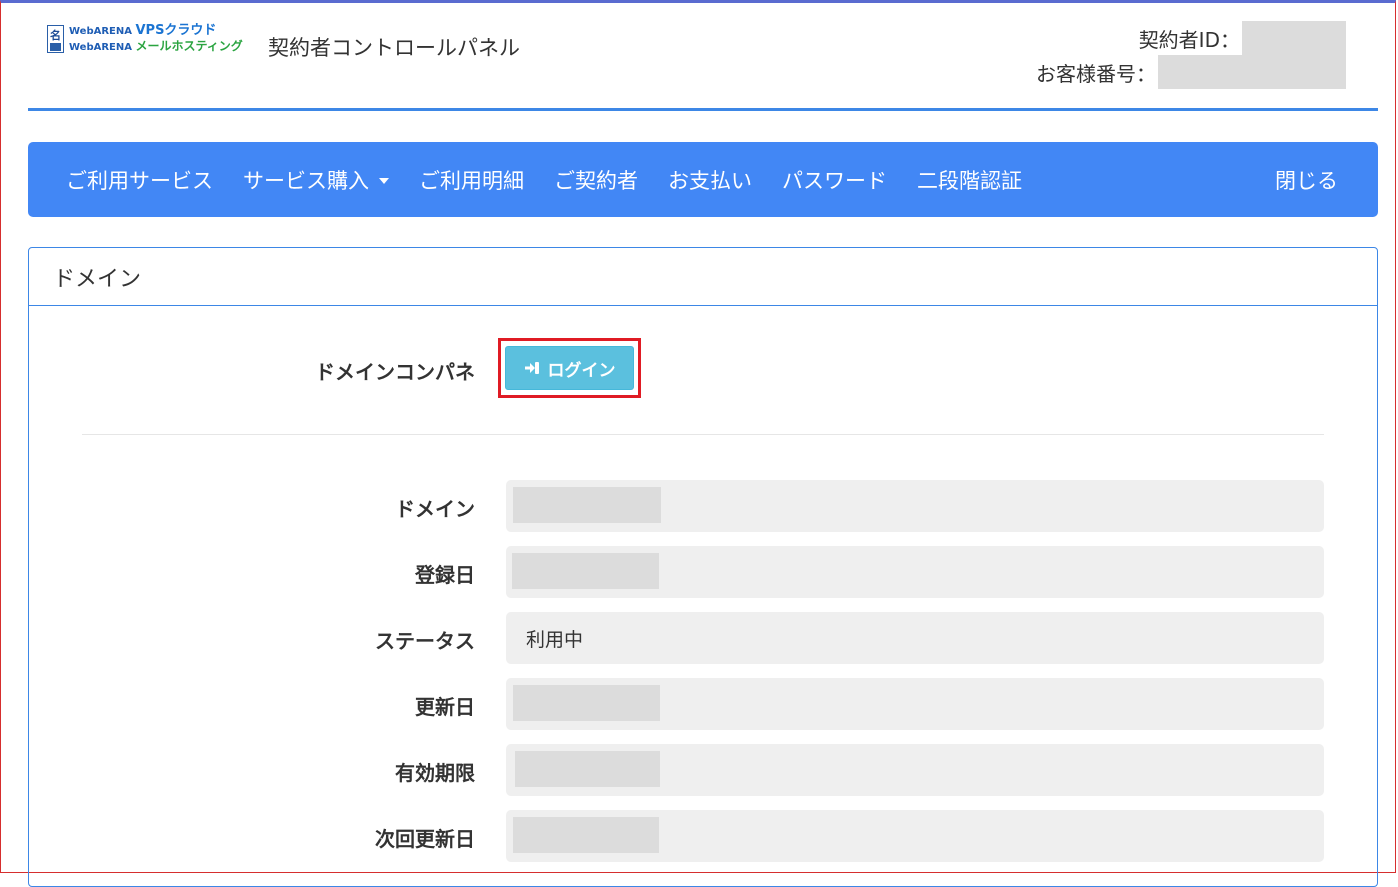 This screenshot has height=887, width=1398. I want to click on field-expiry-label: 有効期限, so click(435, 773).